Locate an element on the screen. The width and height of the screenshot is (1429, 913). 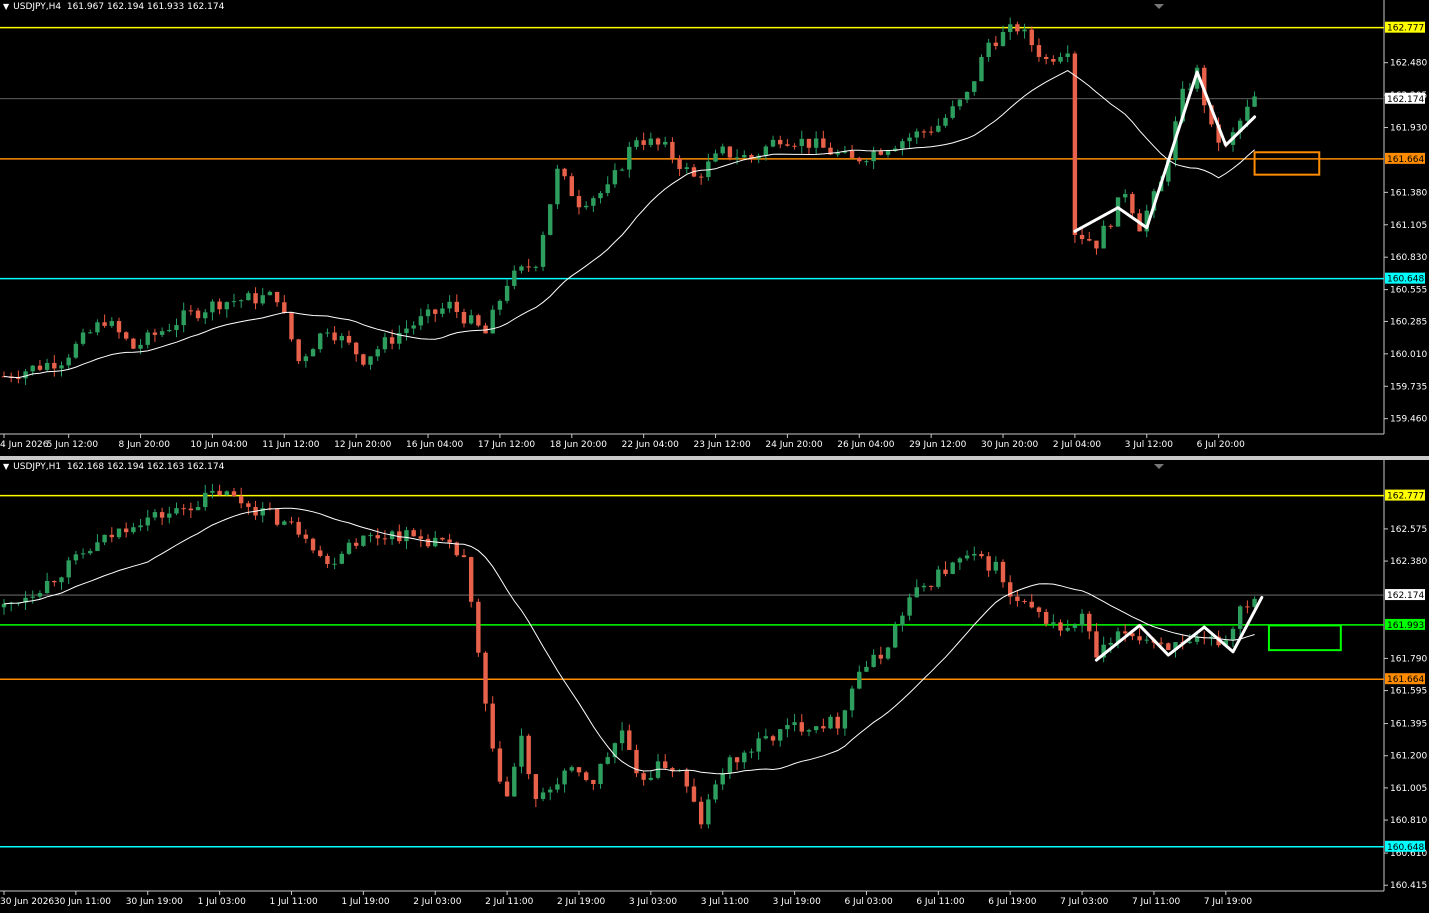
h4-symbol: USDJPY,H4 is located at coordinates (37, 7).